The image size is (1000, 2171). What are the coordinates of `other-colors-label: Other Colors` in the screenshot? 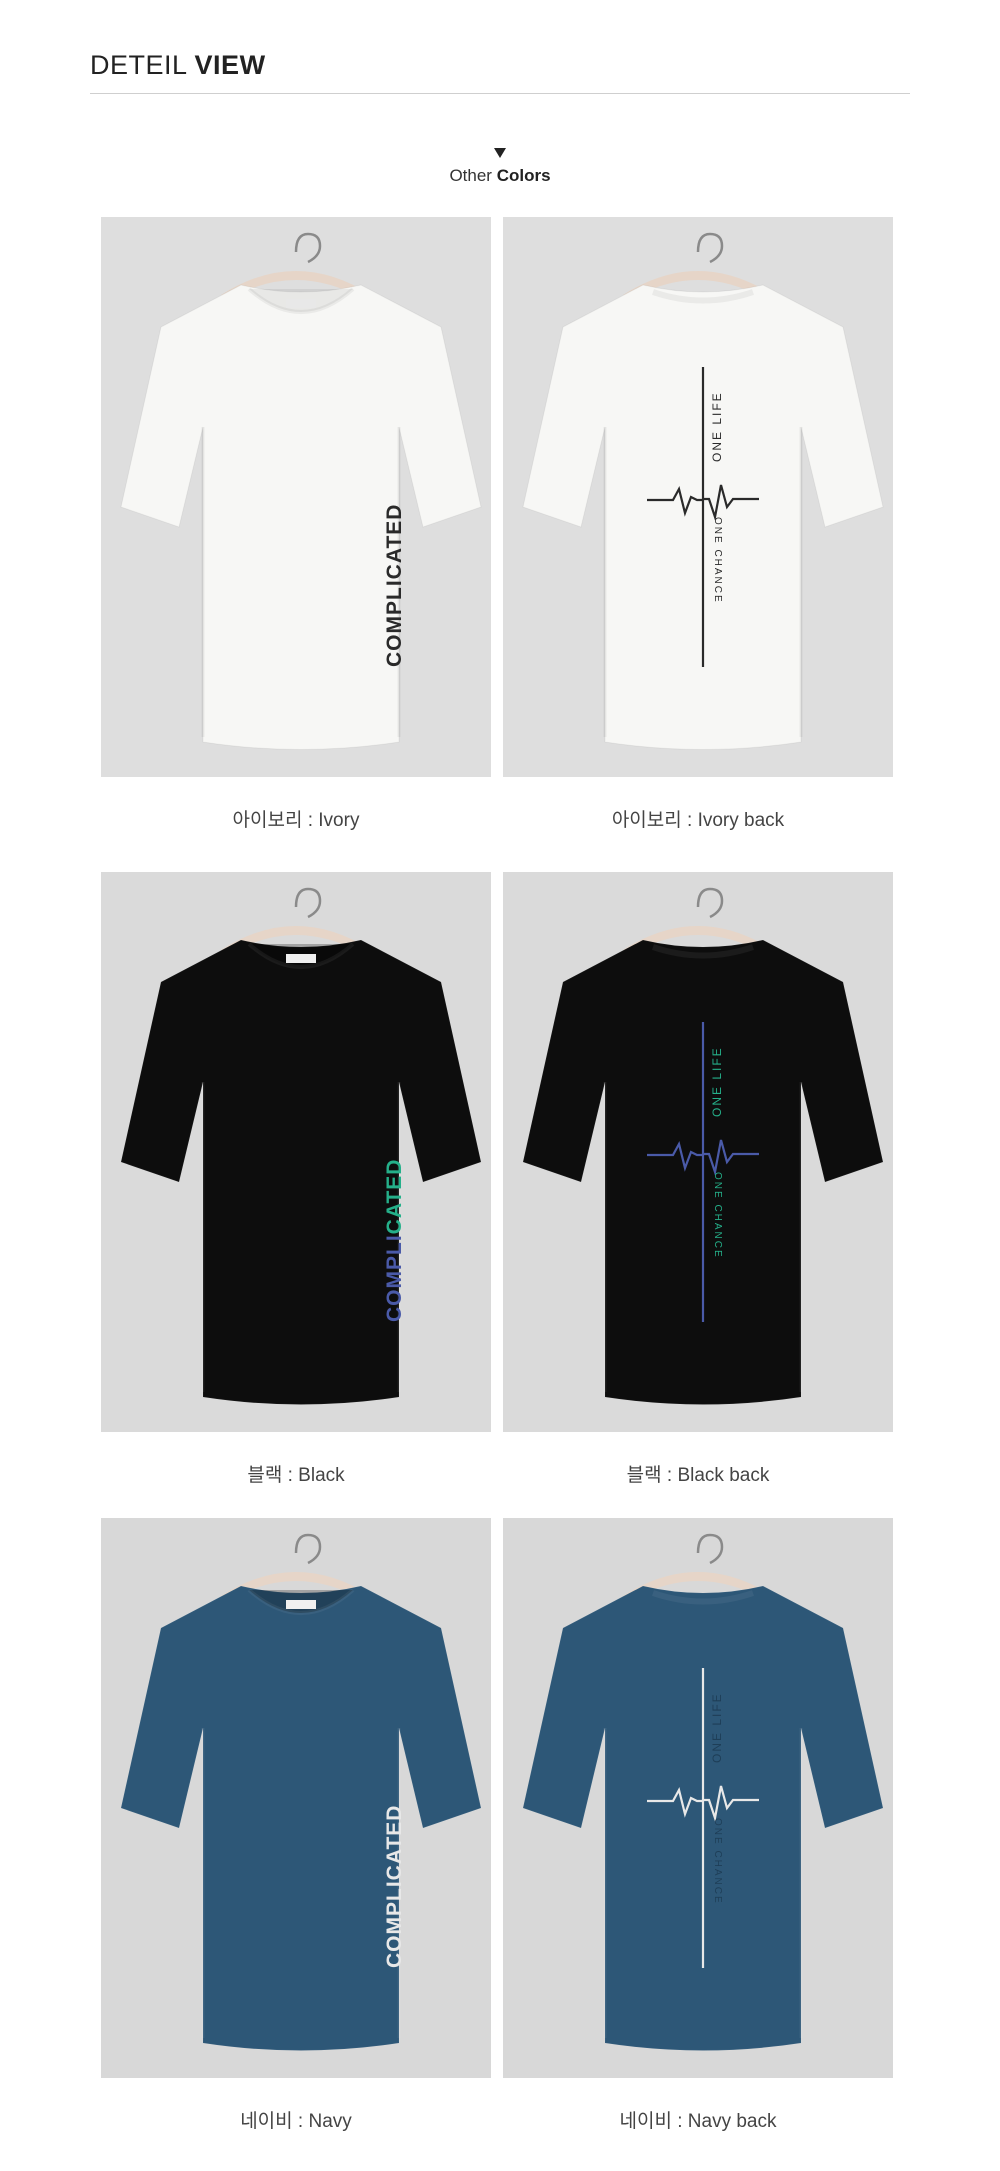 It's located at (500, 176).